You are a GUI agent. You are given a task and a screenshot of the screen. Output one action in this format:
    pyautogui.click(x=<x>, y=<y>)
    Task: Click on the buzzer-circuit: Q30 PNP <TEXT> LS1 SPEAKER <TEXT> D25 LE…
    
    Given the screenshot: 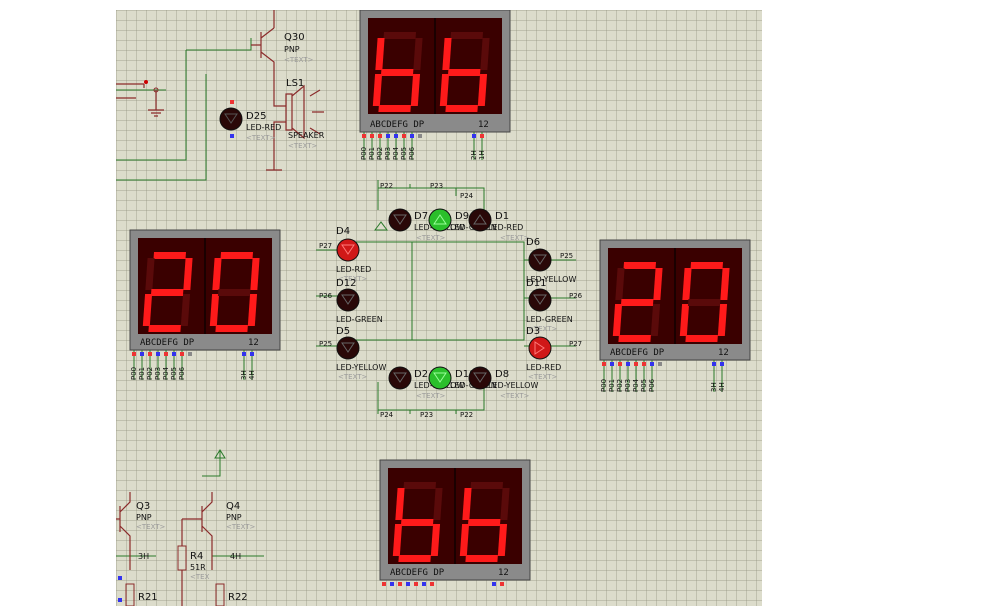 What is the action you would take?
    pyautogui.click(x=220, y=95)
    